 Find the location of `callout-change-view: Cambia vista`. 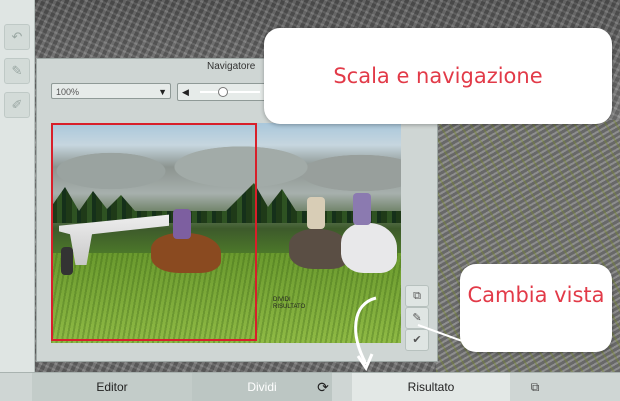

callout-change-view: Cambia vista is located at coordinates (536, 308).